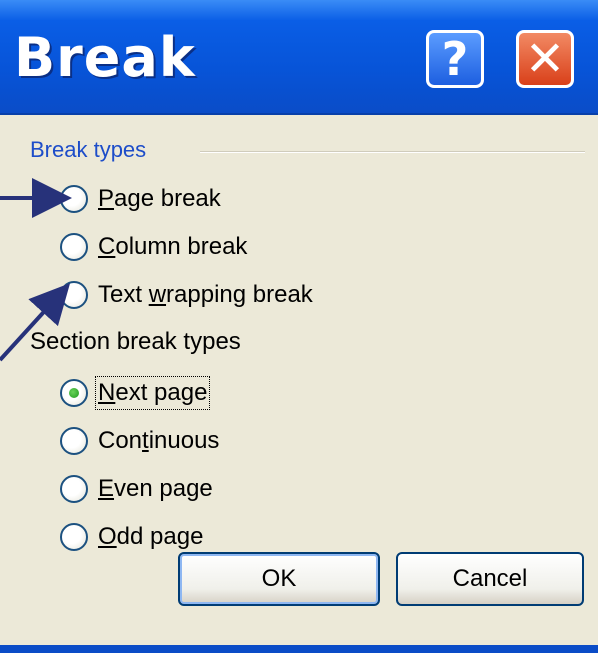 The height and width of the screenshot is (653, 598). What do you see at coordinates (35, 322) in the screenshot?
I see `arrow-to-text-wrapping-break` at bounding box center [35, 322].